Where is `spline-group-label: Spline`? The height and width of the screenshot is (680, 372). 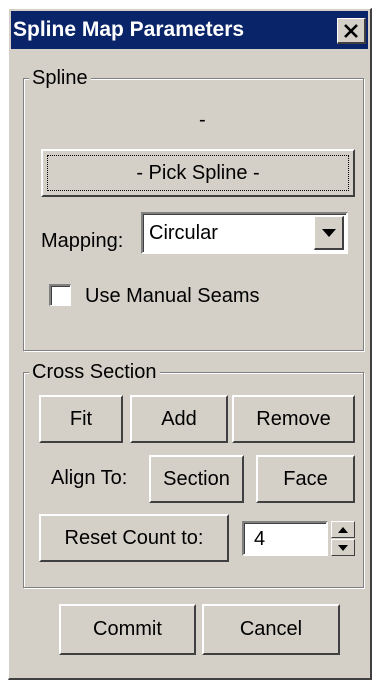 spline-group-label: Spline is located at coordinates (60, 78).